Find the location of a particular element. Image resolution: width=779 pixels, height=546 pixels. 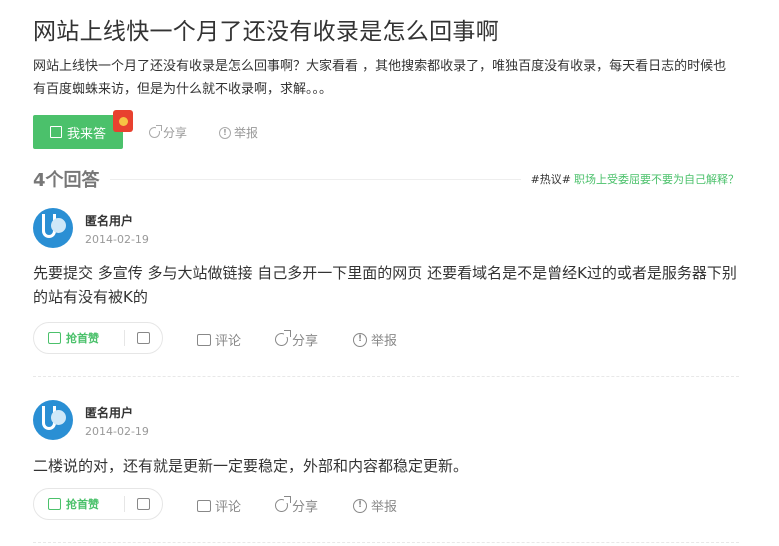

answer-button-label: 我来答 is located at coordinates (86, 134).